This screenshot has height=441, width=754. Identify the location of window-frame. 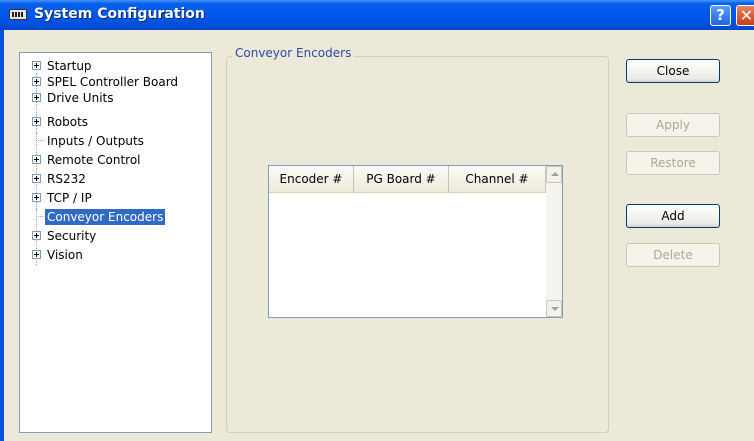
(2, 235).